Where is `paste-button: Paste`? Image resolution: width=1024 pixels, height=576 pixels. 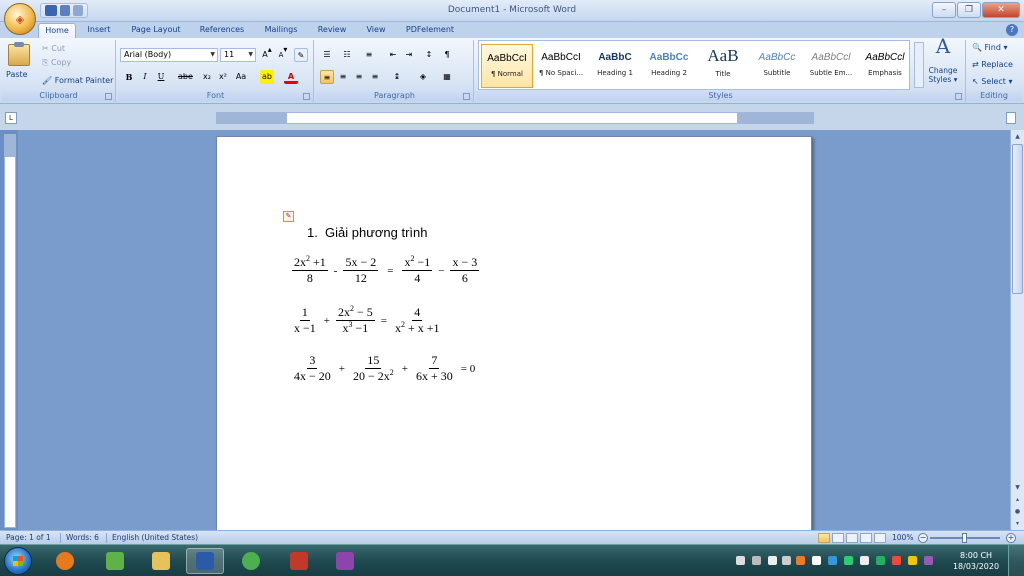 paste-button: Paste is located at coordinates (17, 74).